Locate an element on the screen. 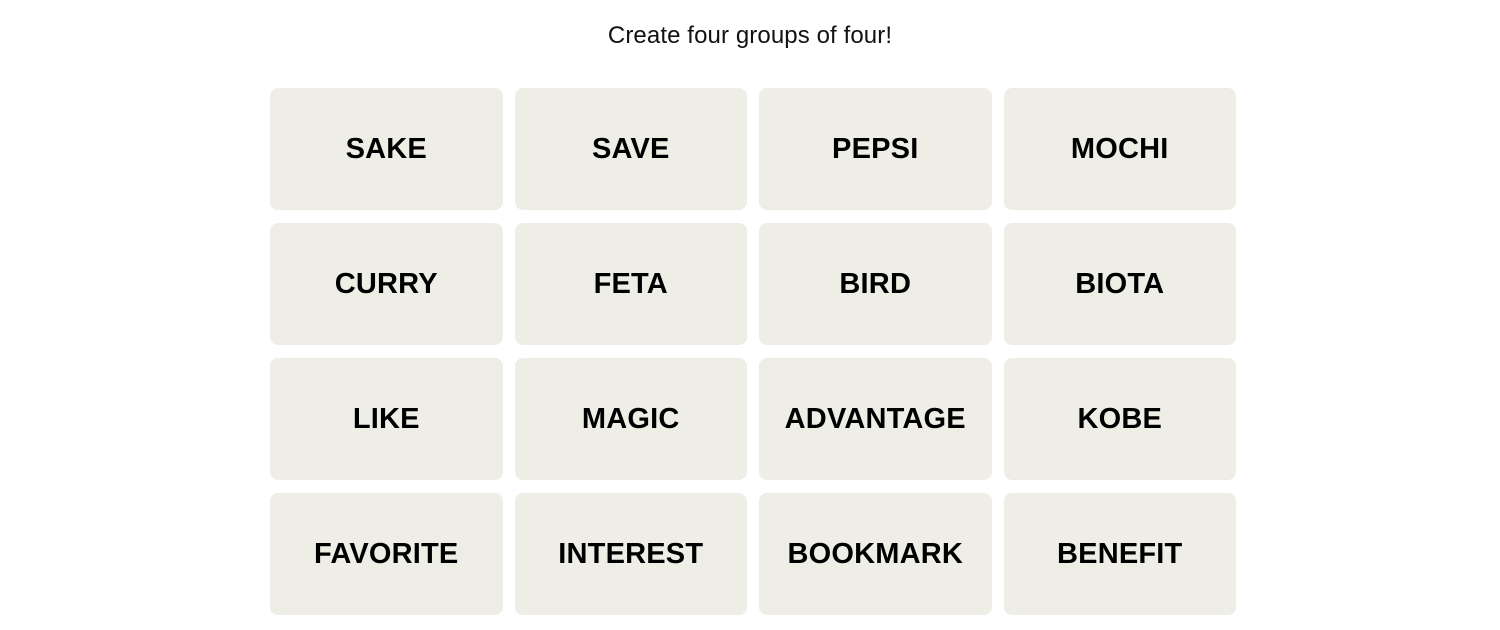 The height and width of the screenshot is (630, 1500). word-tile: BIOTA is located at coordinates (1119, 284).